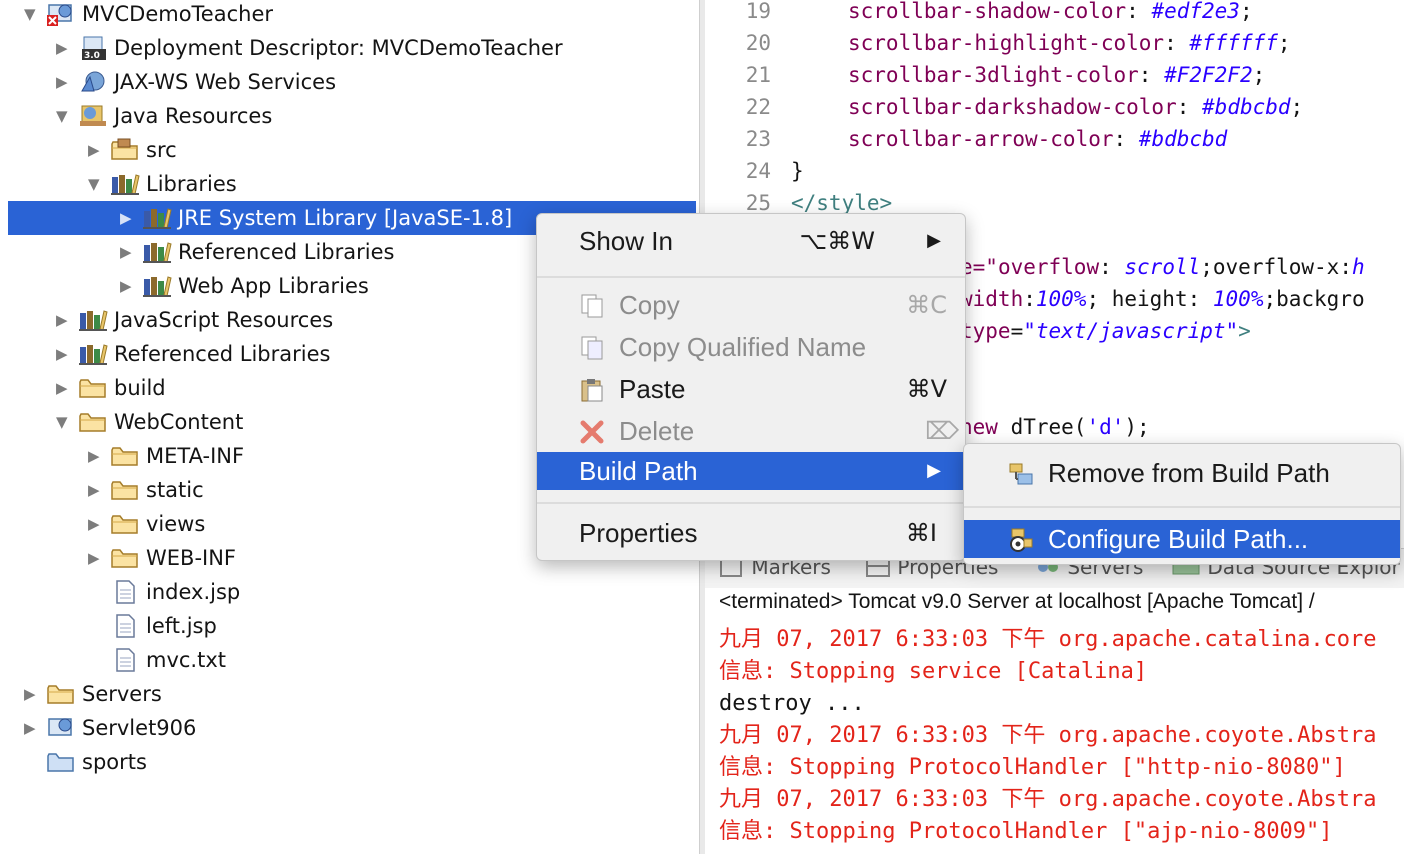 The width and height of the screenshot is (1404, 854). Describe the element at coordinates (934, 240) in the screenshot. I see `submenu-arrow-icon: ▶` at that location.